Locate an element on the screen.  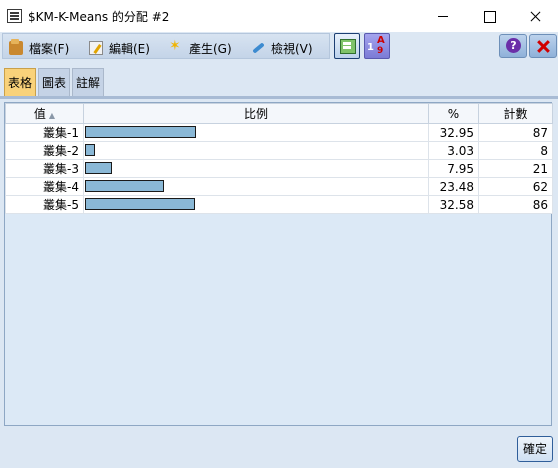
table-row: 叢集-5 32.58 86 is located at coordinates (279, 204).